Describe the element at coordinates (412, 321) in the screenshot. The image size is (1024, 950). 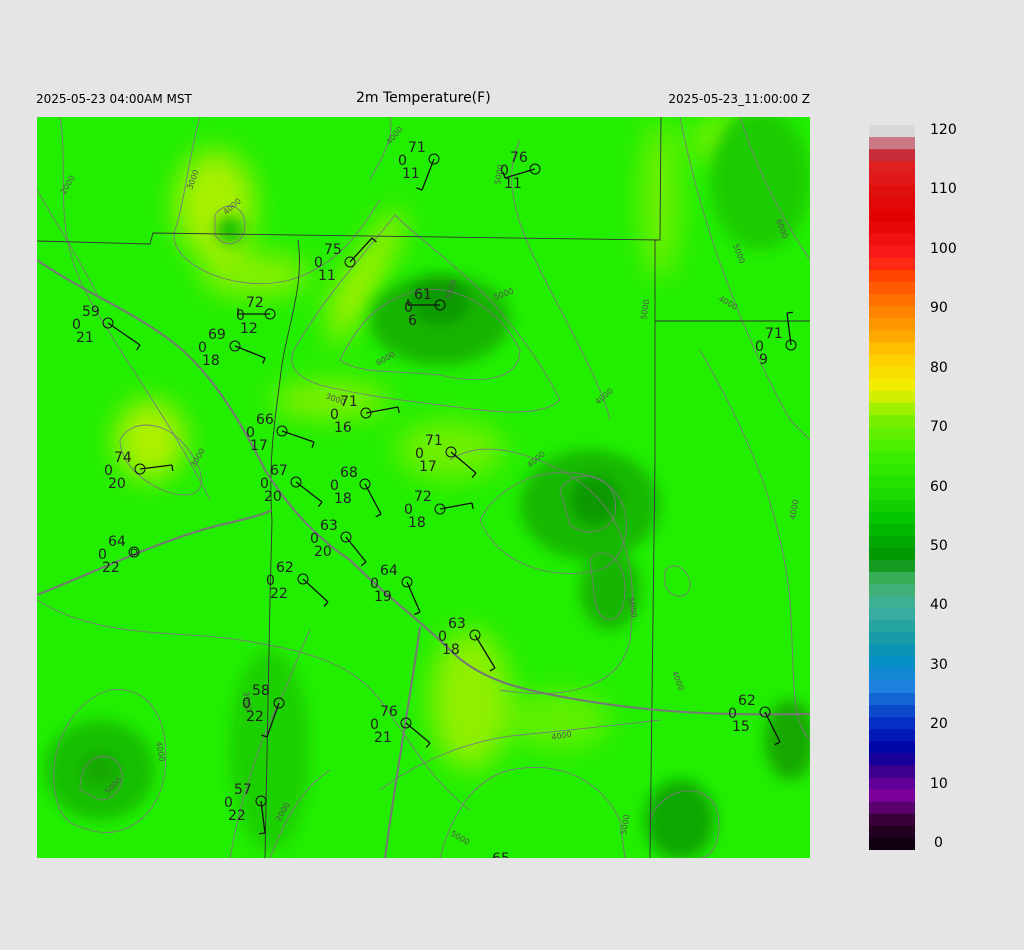
I see `station-dewpoint: 6` at that location.